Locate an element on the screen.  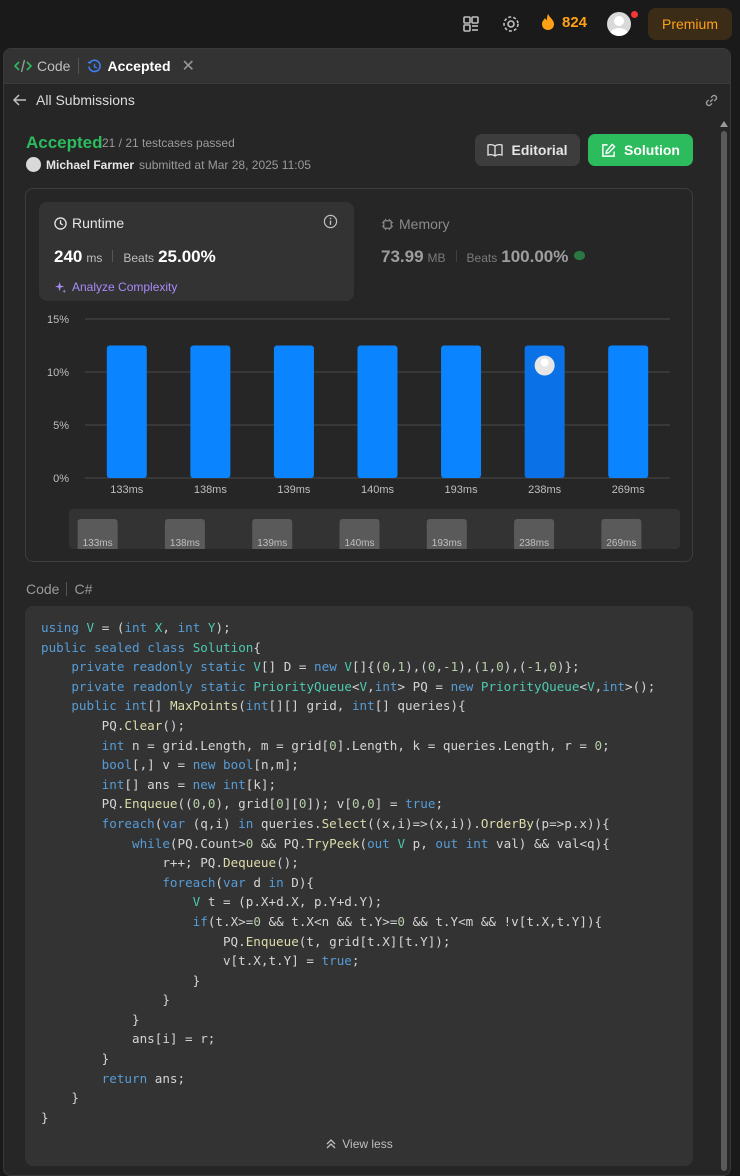
x-tick-label: 269ms is located at coordinates (629, 490).